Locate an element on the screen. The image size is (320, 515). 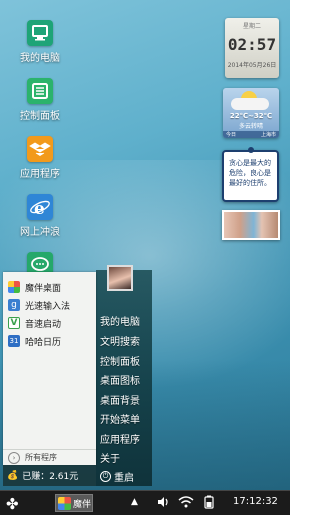
desktop-icon-label: 控制面板 is located at coordinates (40, 116).